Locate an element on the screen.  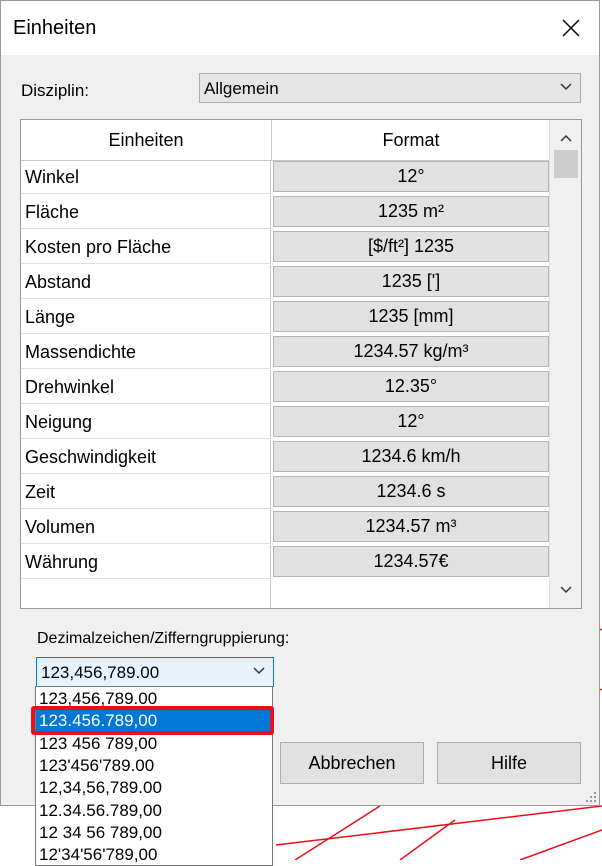
format-button: [$/ft²] 1235 is located at coordinates (411, 246).